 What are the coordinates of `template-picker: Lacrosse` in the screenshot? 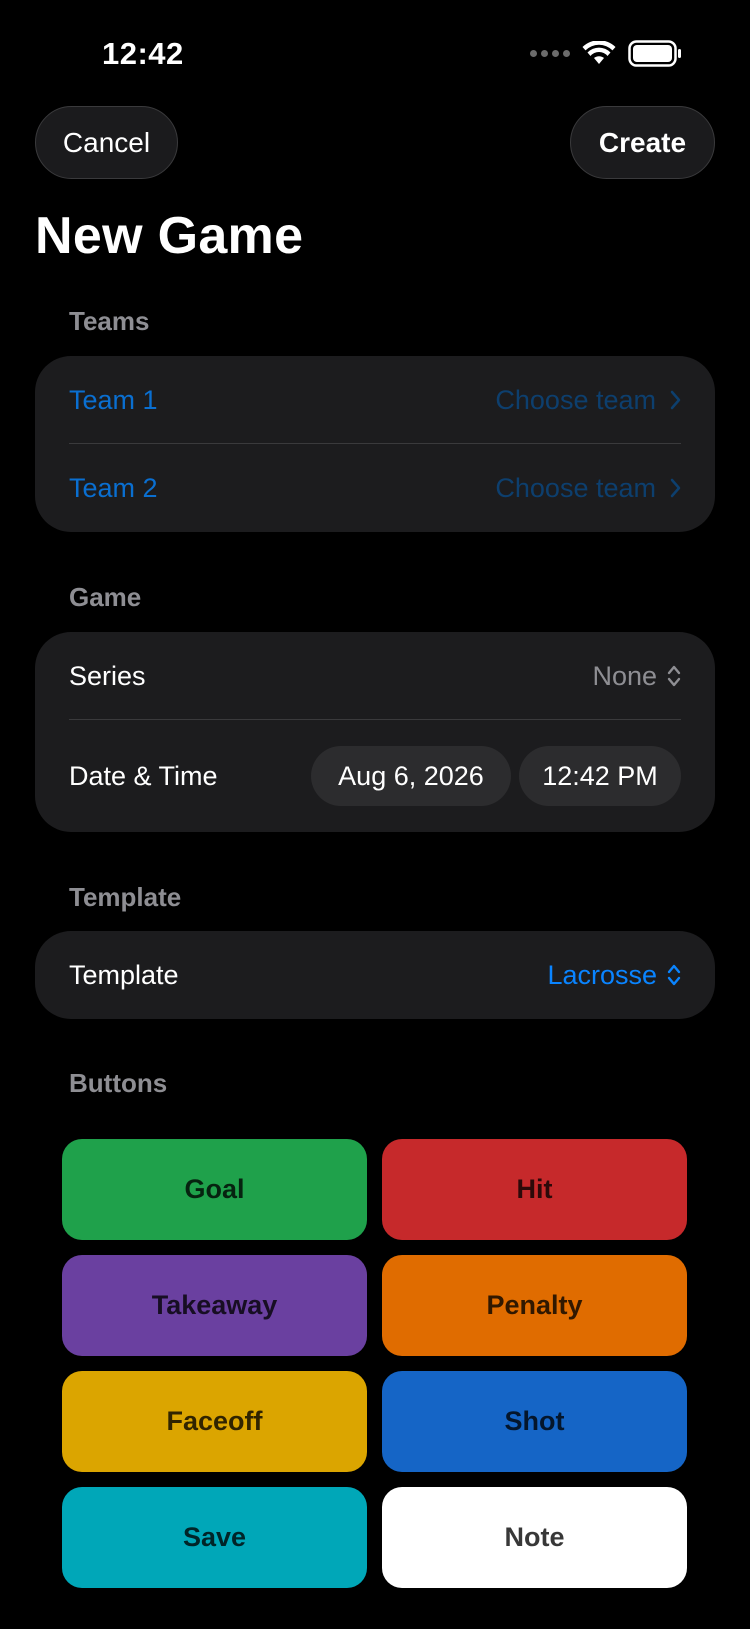 It's located at (614, 975).